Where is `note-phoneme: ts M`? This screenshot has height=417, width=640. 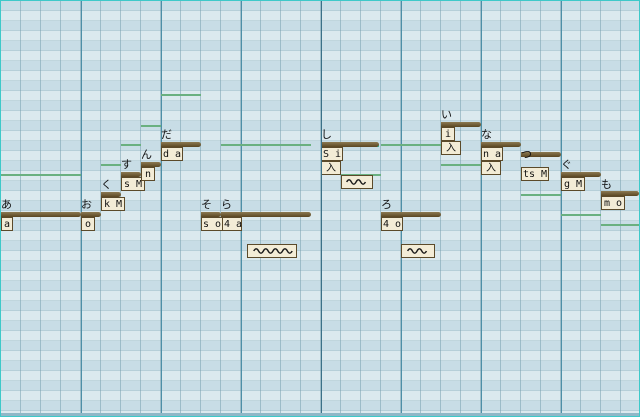 note-phoneme: ts M is located at coordinates (535, 174).